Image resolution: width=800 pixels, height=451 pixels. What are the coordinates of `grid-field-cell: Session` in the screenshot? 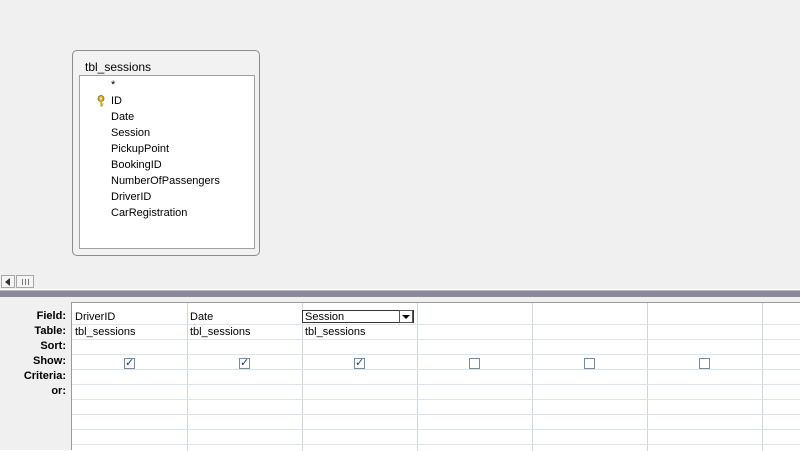 It's located at (324, 317).